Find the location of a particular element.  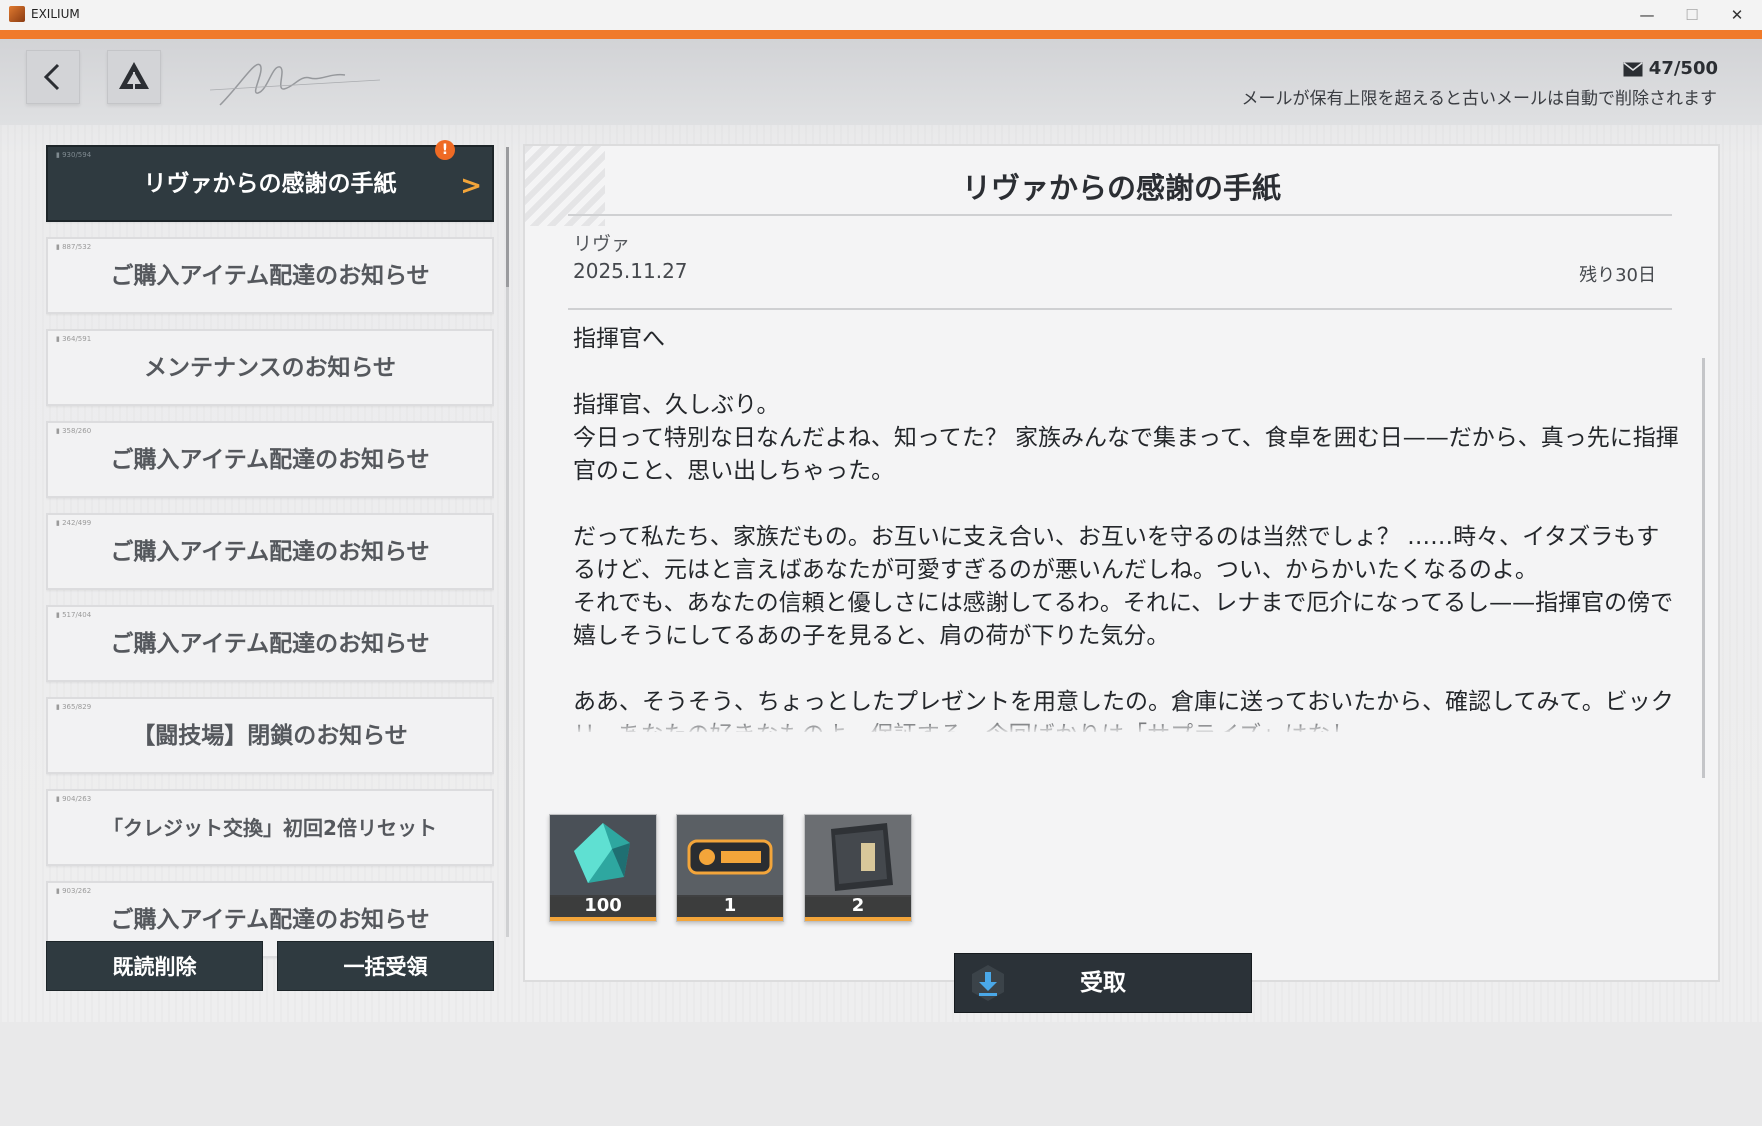

crystal-icon is located at coordinates (603, 856).